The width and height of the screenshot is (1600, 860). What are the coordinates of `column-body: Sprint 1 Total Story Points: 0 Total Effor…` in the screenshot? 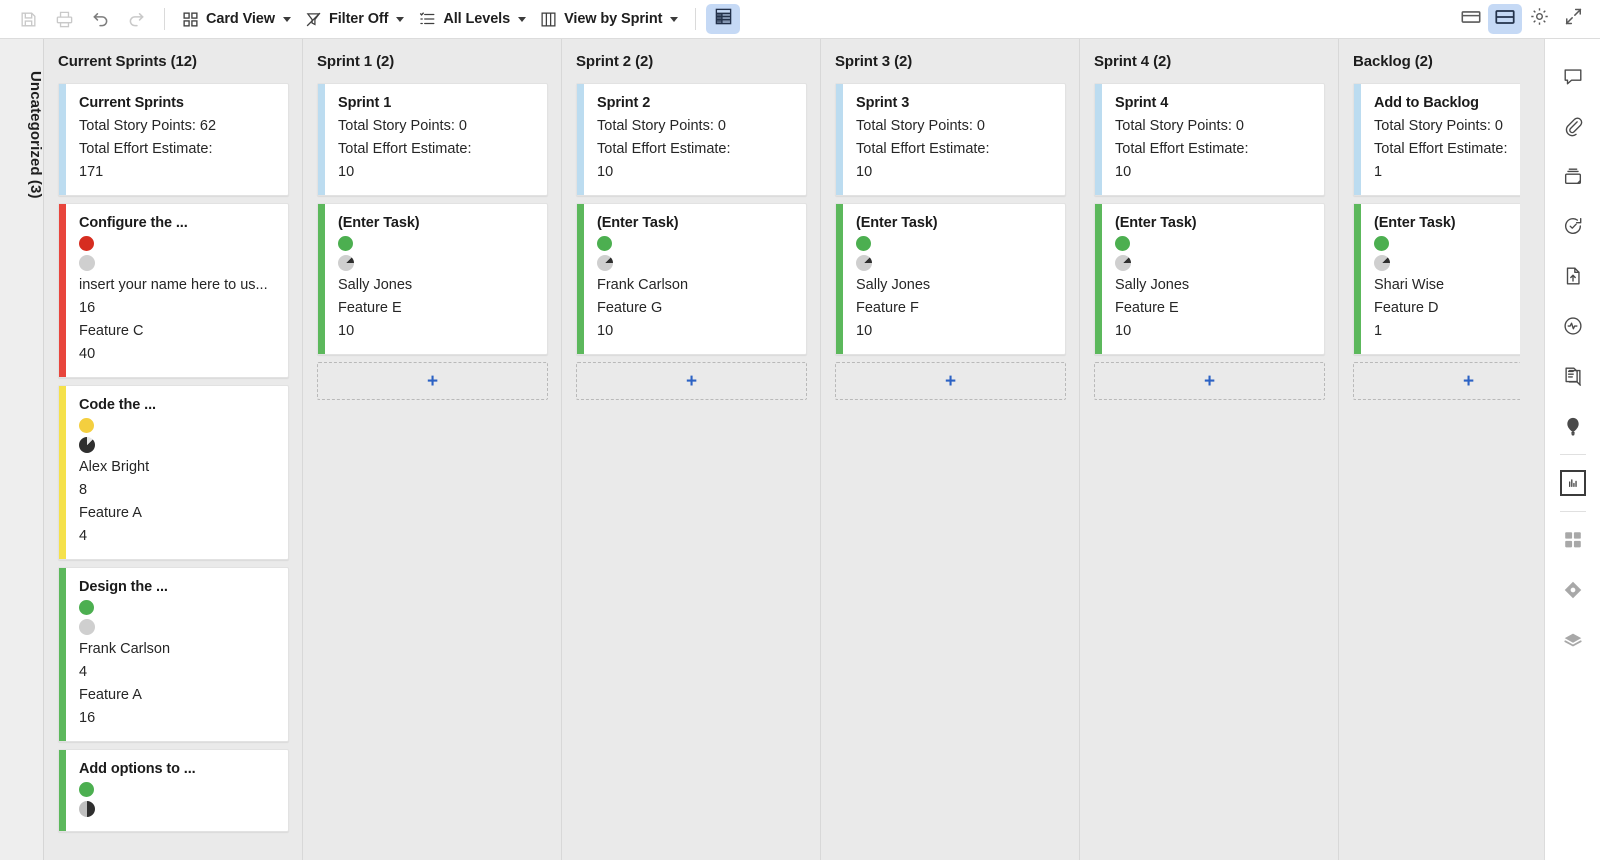 It's located at (432, 471).